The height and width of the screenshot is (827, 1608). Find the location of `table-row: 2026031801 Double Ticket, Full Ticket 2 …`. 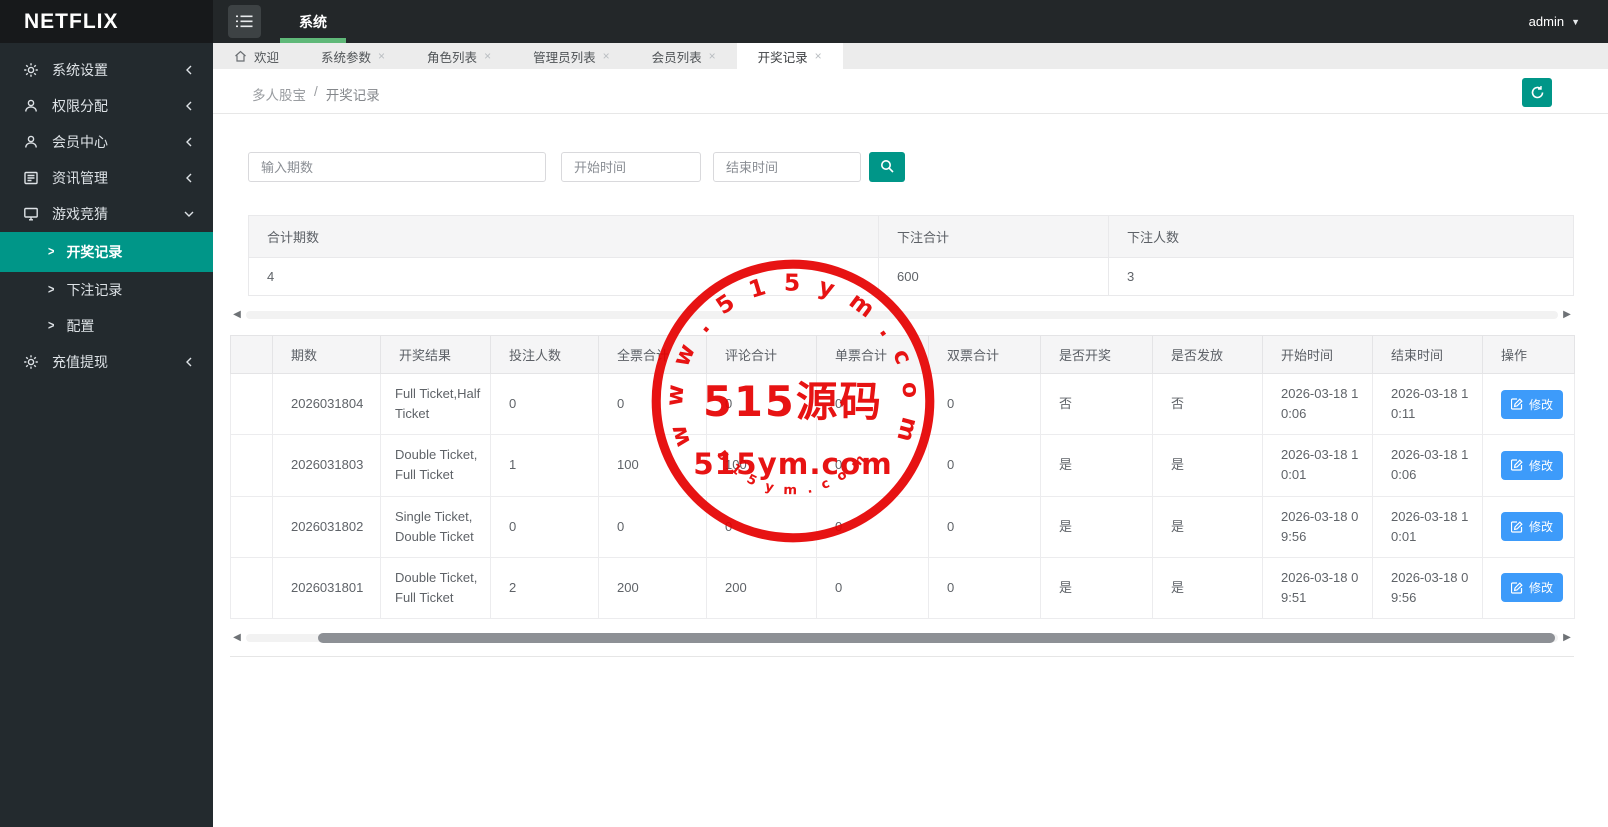

table-row: 2026031801 Double Ticket, Full Ticket 2 … is located at coordinates (902, 588).